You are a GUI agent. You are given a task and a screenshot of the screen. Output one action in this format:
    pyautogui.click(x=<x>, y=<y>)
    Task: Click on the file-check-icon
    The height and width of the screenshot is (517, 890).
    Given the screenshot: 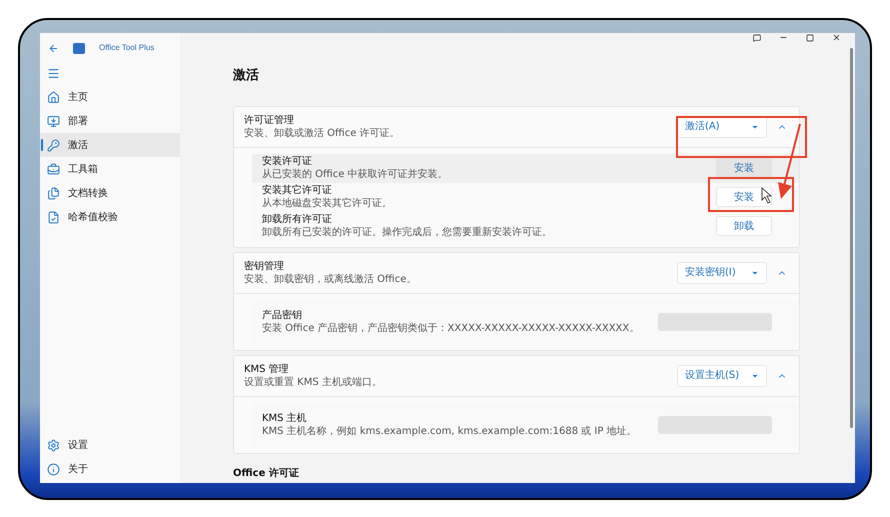 What is the action you would take?
    pyautogui.click(x=53, y=217)
    